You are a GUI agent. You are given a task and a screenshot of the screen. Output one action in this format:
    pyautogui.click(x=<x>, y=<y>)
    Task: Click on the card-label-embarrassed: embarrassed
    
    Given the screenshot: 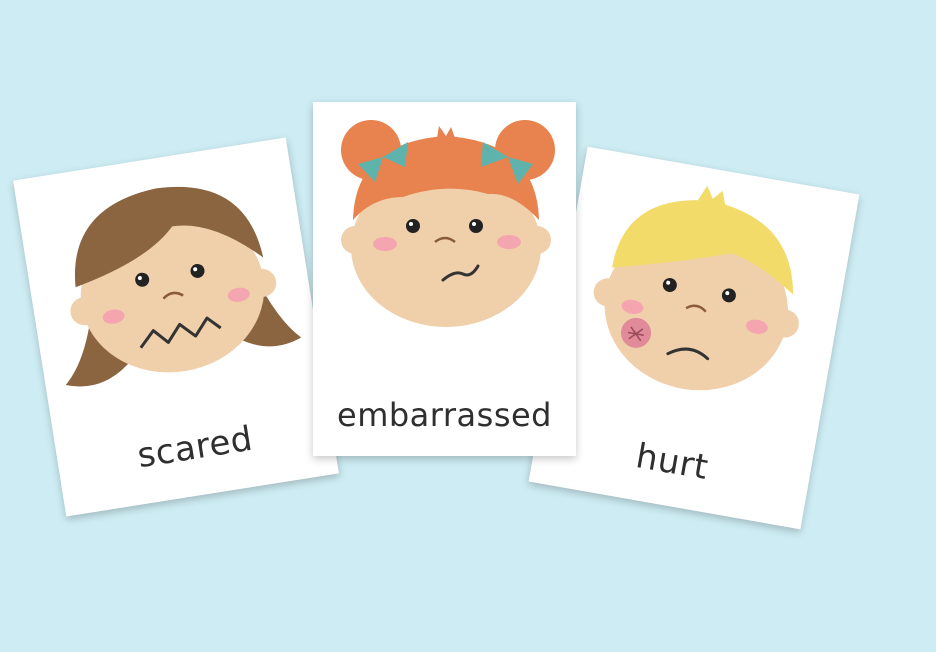 What is the action you would take?
    pyautogui.click(x=444, y=415)
    